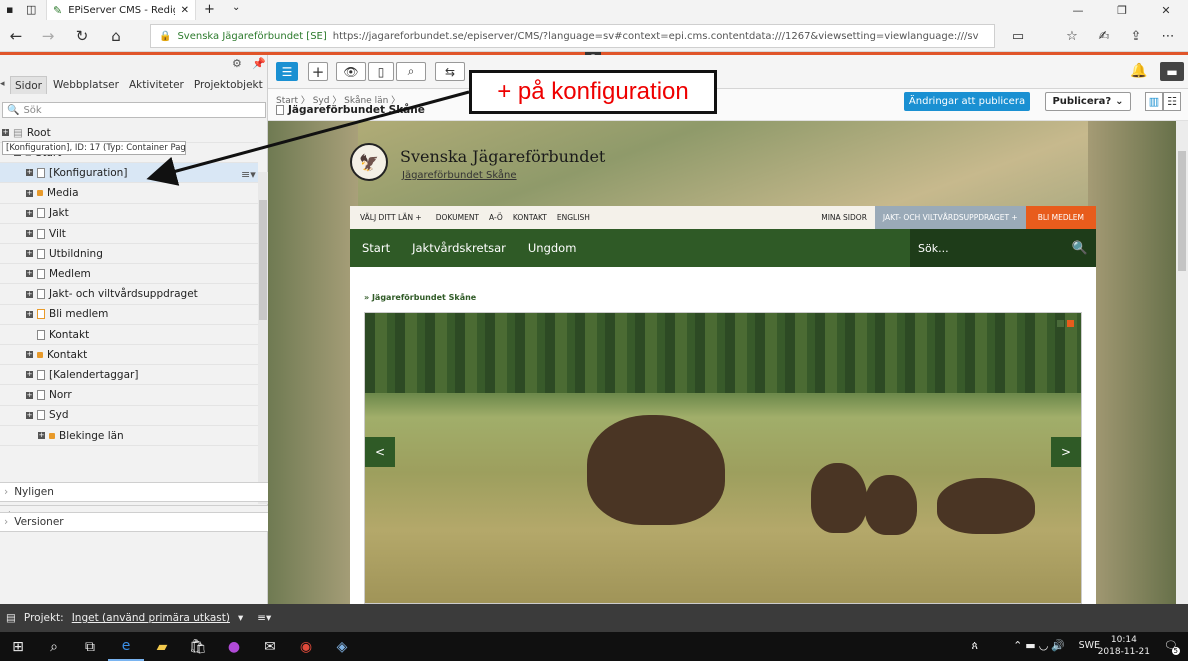  What do you see at coordinates (318, 71) in the screenshot?
I see `create-content-button: +` at bounding box center [318, 71].